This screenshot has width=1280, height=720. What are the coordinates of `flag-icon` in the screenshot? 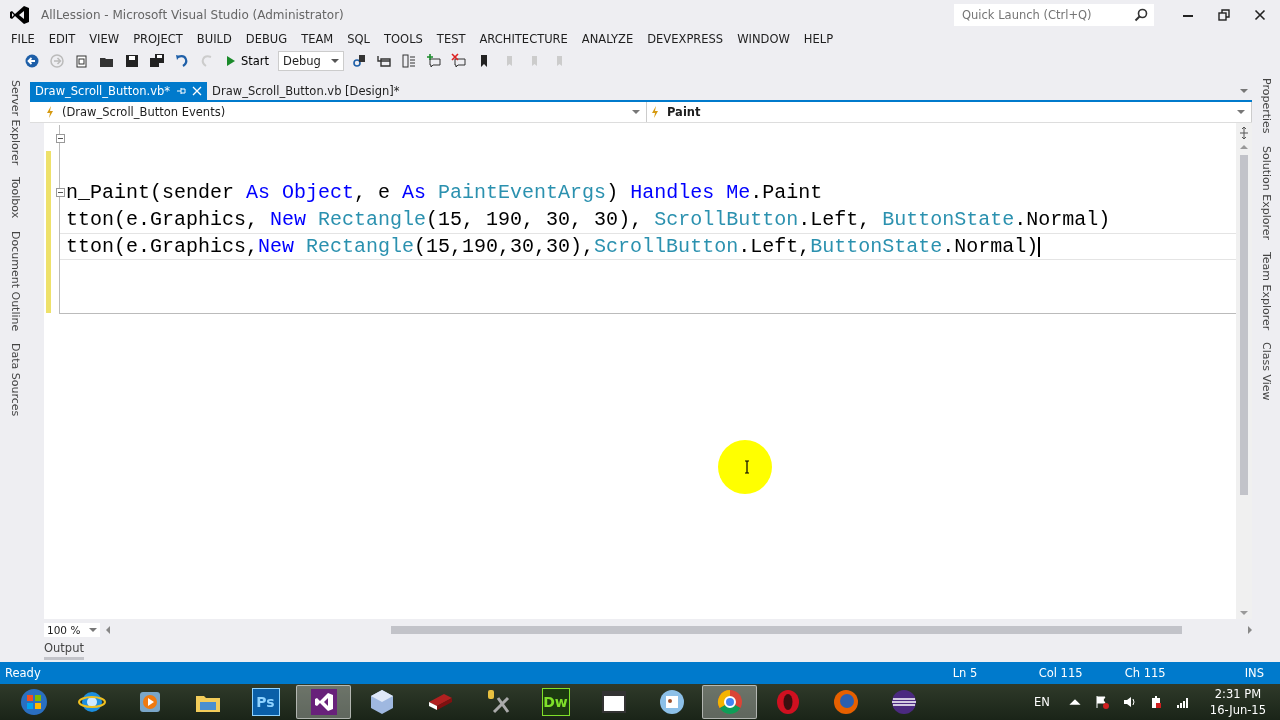 It's located at (1101, 702).